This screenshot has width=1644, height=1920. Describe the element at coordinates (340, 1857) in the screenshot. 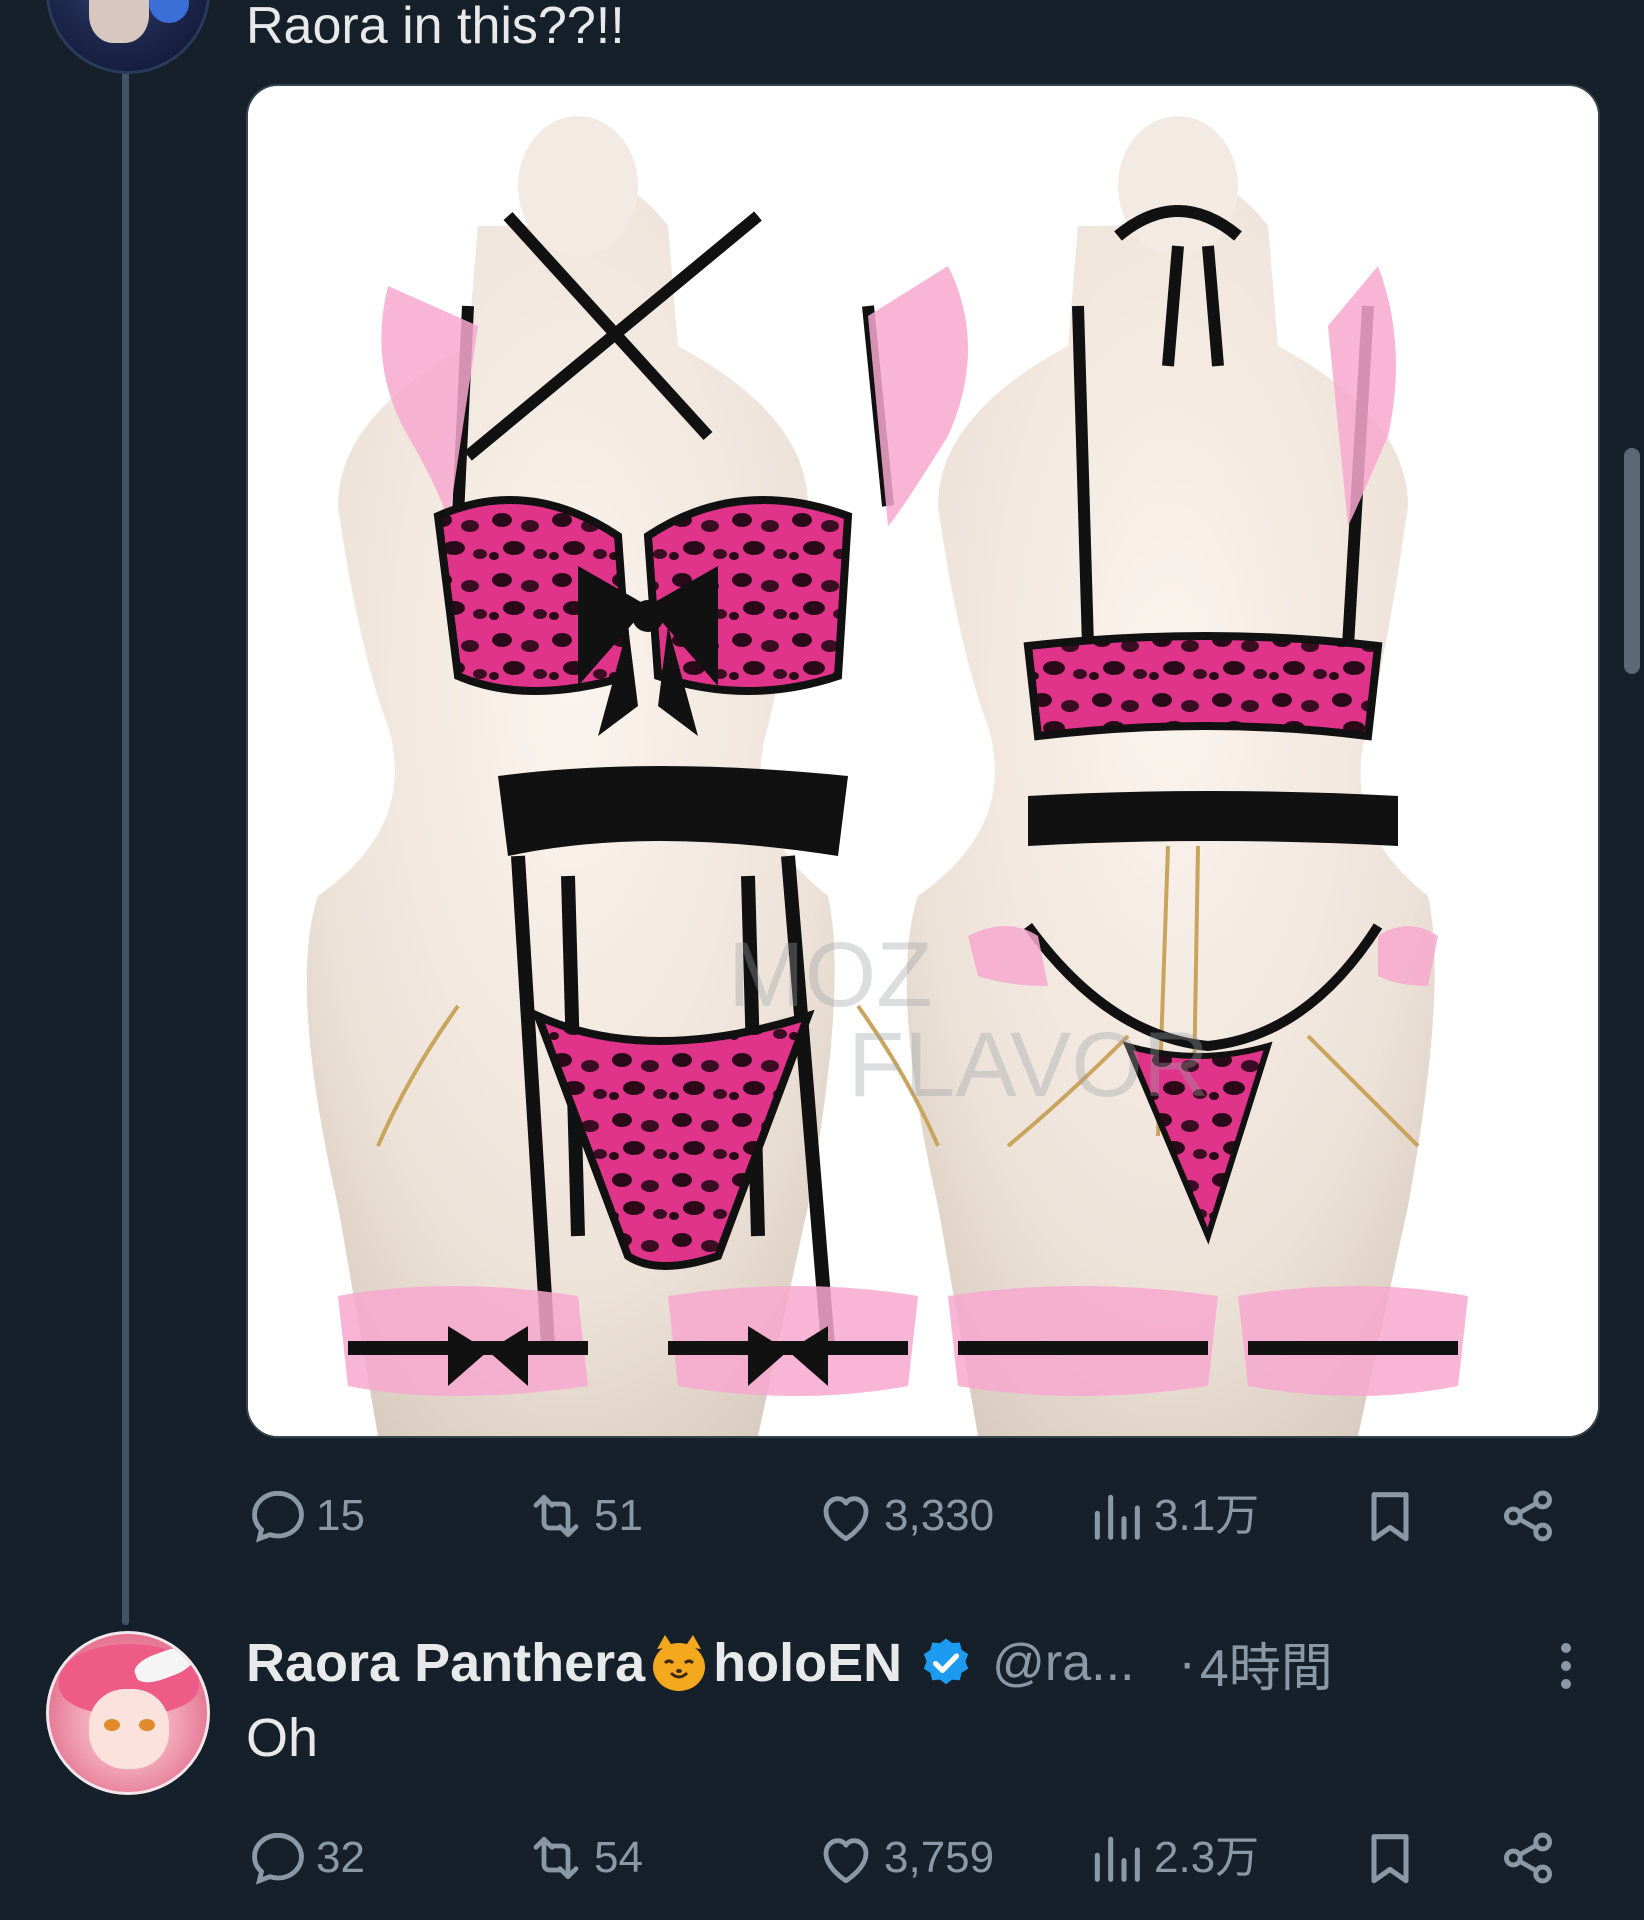

I see `reply-count: 32` at that location.